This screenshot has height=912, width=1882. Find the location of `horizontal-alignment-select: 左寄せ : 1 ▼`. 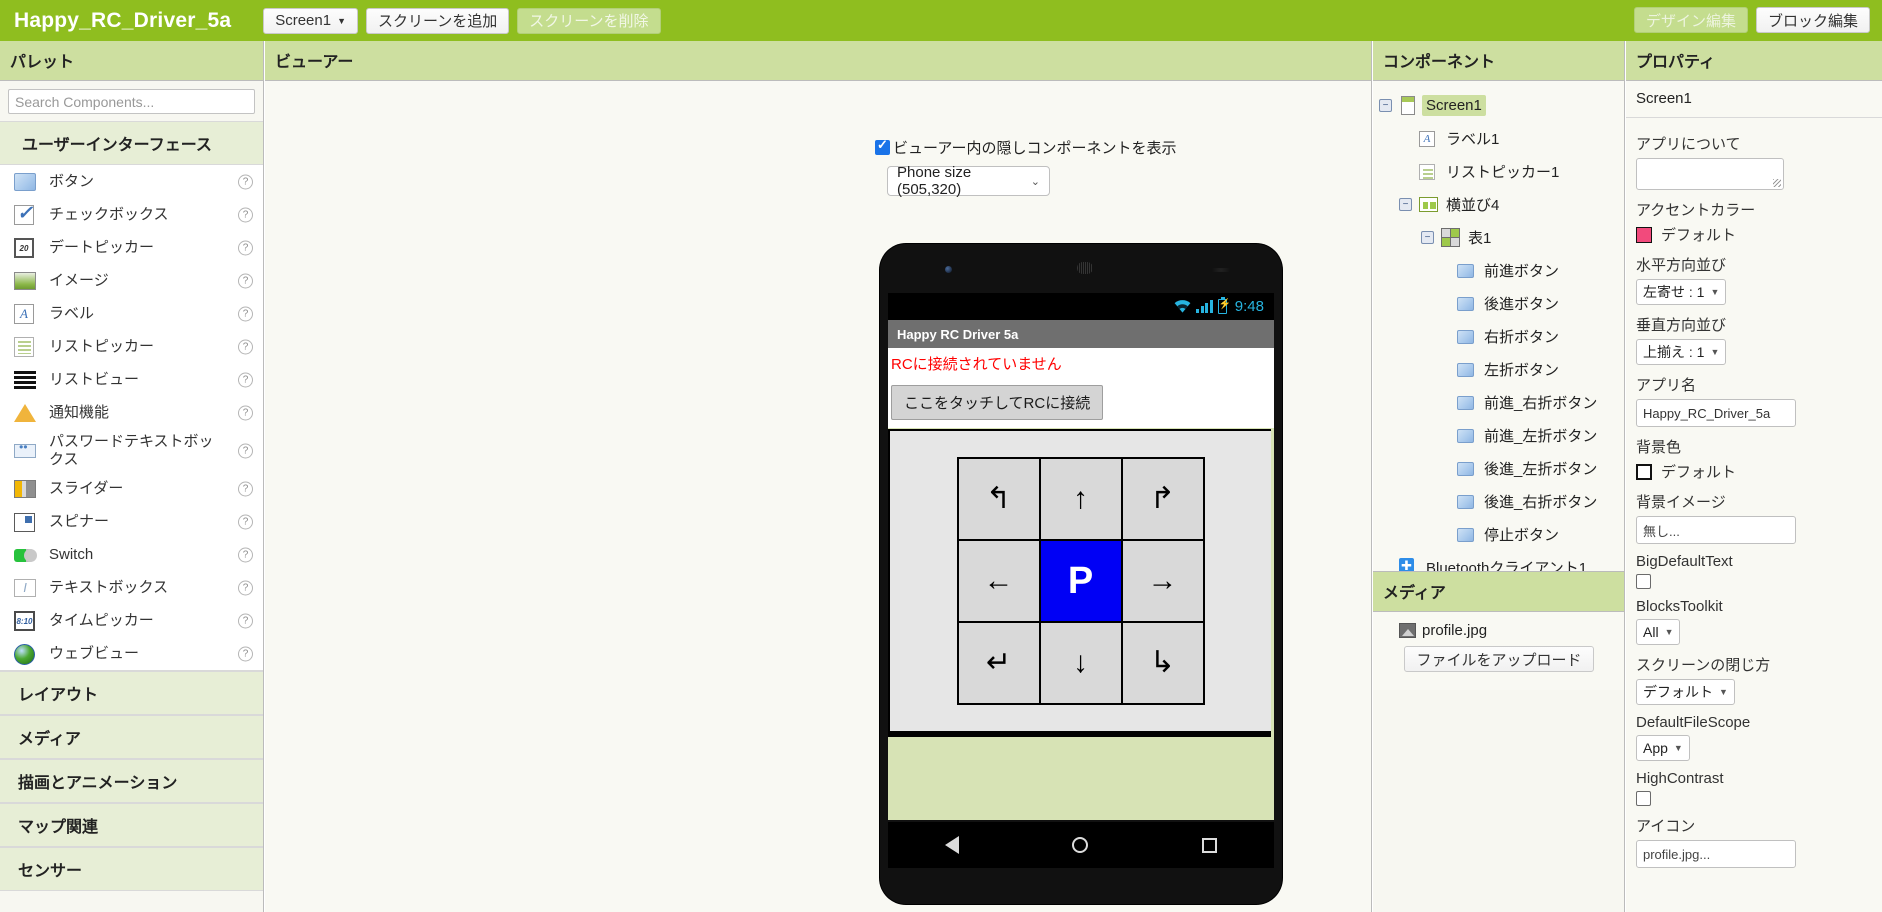

horizontal-alignment-select: 左寄せ : 1 ▼ is located at coordinates (1681, 292).